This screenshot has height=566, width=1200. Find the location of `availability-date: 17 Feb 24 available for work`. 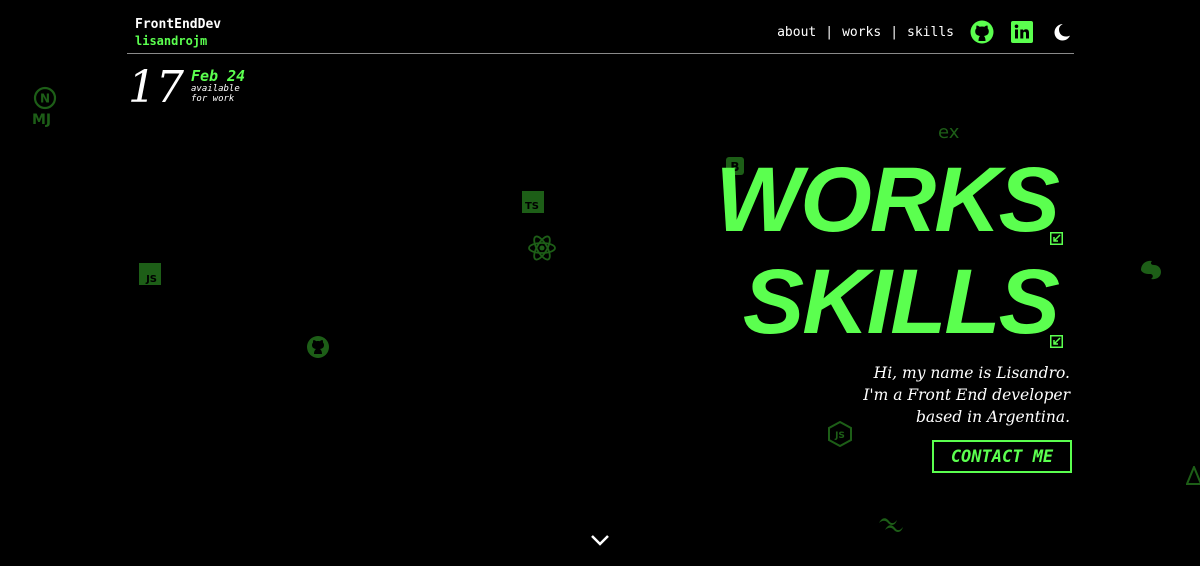

availability-date: 17 Feb 24 available for work is located at coordinates (194, 88).